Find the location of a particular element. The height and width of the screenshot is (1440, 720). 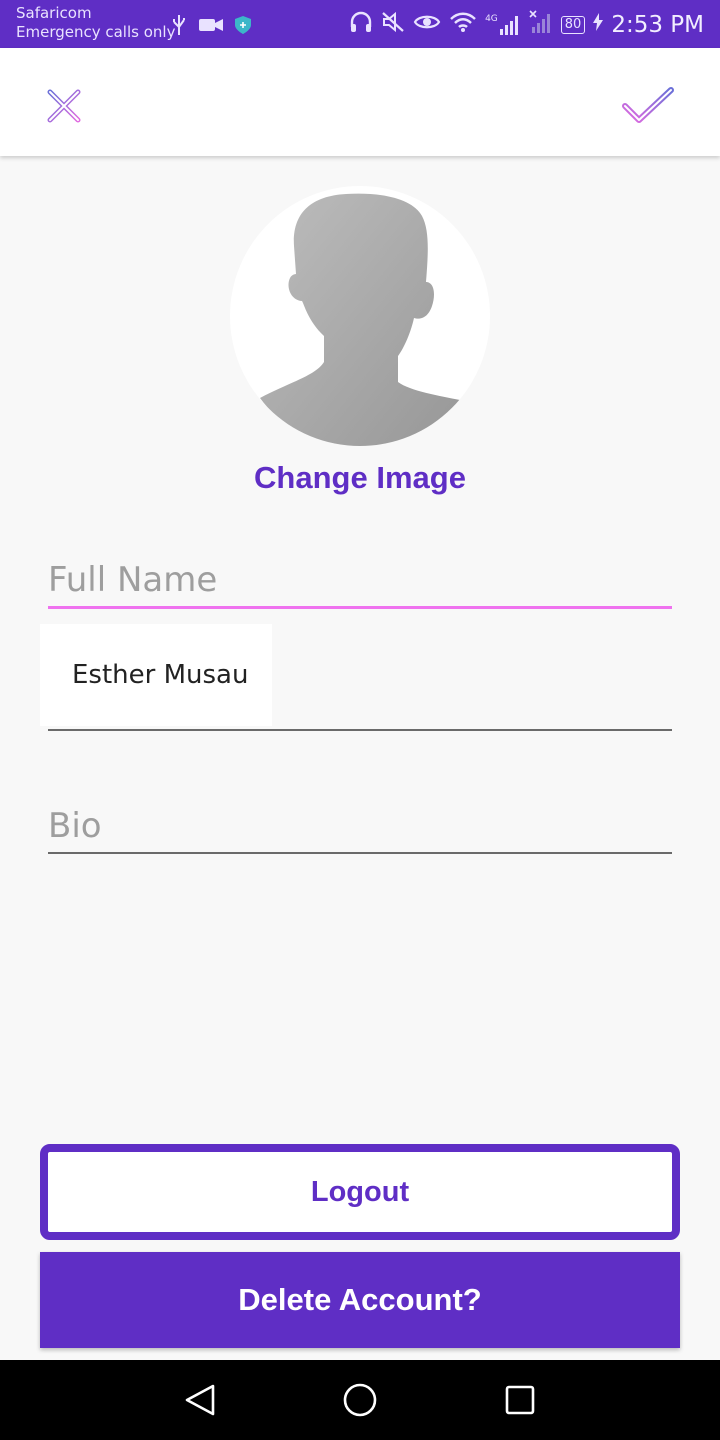

full-name-value-underline is located at coordinates (360, 730).